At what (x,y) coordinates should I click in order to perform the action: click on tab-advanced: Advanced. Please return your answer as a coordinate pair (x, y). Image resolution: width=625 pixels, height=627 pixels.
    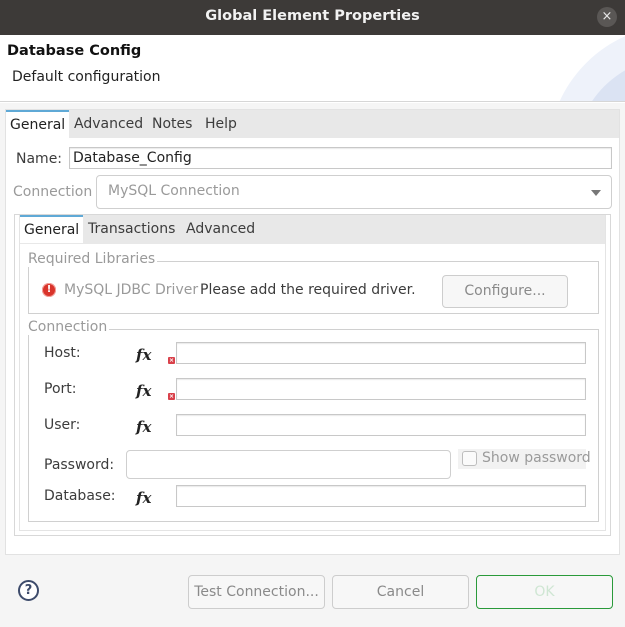
    Looking at the image, I should click on (108, 124).